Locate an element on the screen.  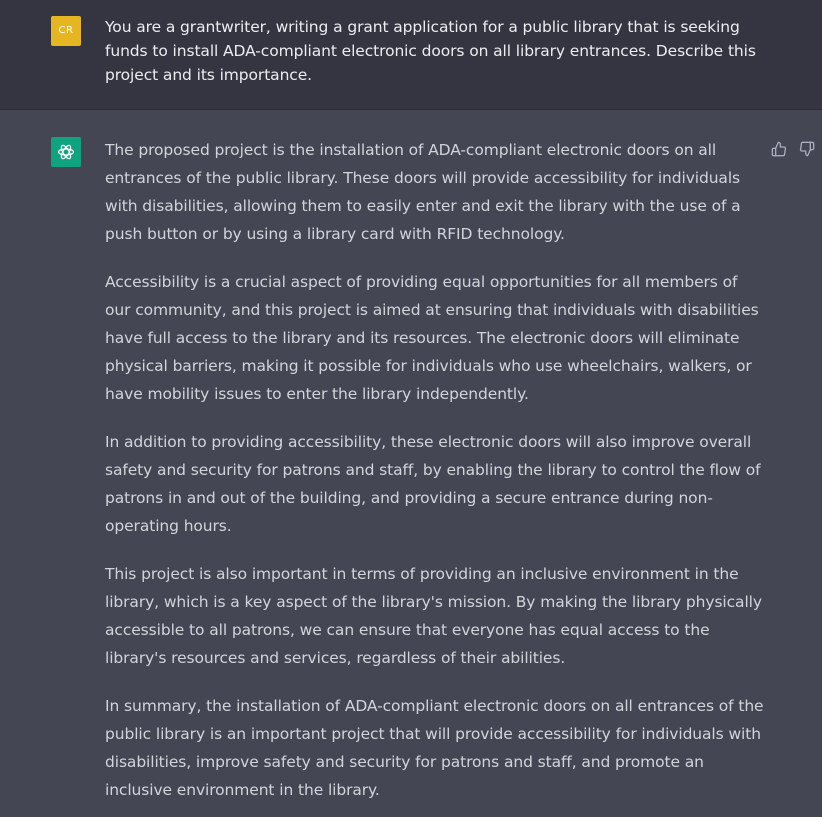
feedback-buttons is located at coordinates (793, 149).